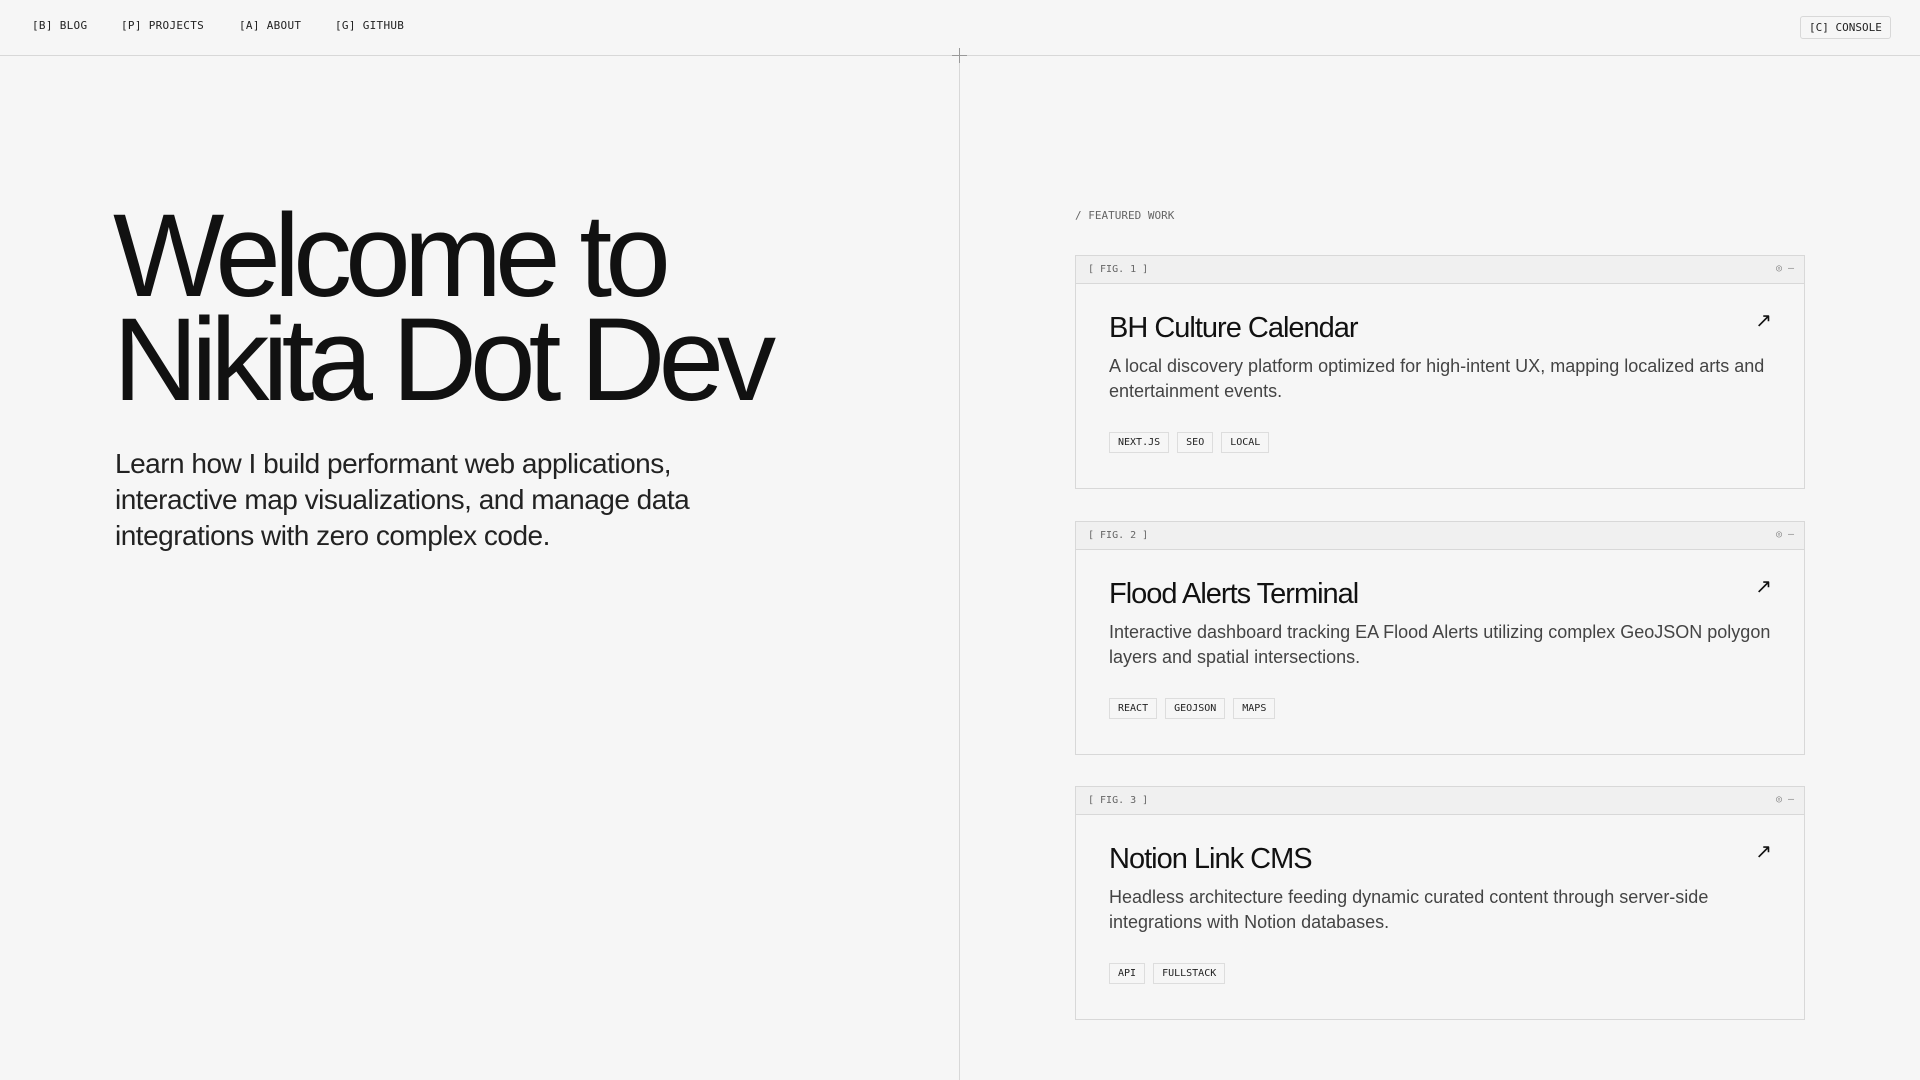 This screenshot has width=1920, height=1080. I want to click on page-title: Welcome to Nikita Dot Dev, so click(444, 308).